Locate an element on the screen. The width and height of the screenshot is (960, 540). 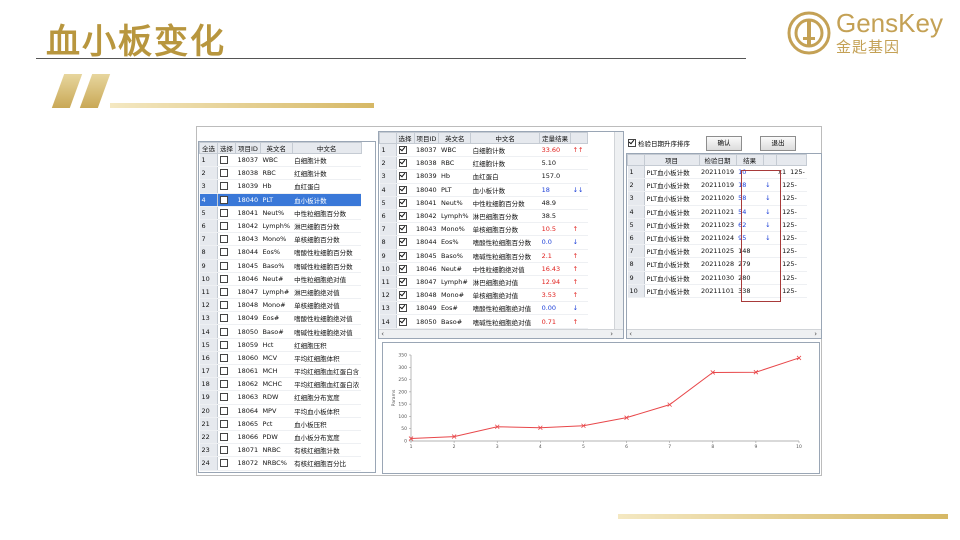
table-row: 8 18044 Eos% 嗜酸性粒细胞百分数 0.0 ↓ is located at coordinates (483, 242).